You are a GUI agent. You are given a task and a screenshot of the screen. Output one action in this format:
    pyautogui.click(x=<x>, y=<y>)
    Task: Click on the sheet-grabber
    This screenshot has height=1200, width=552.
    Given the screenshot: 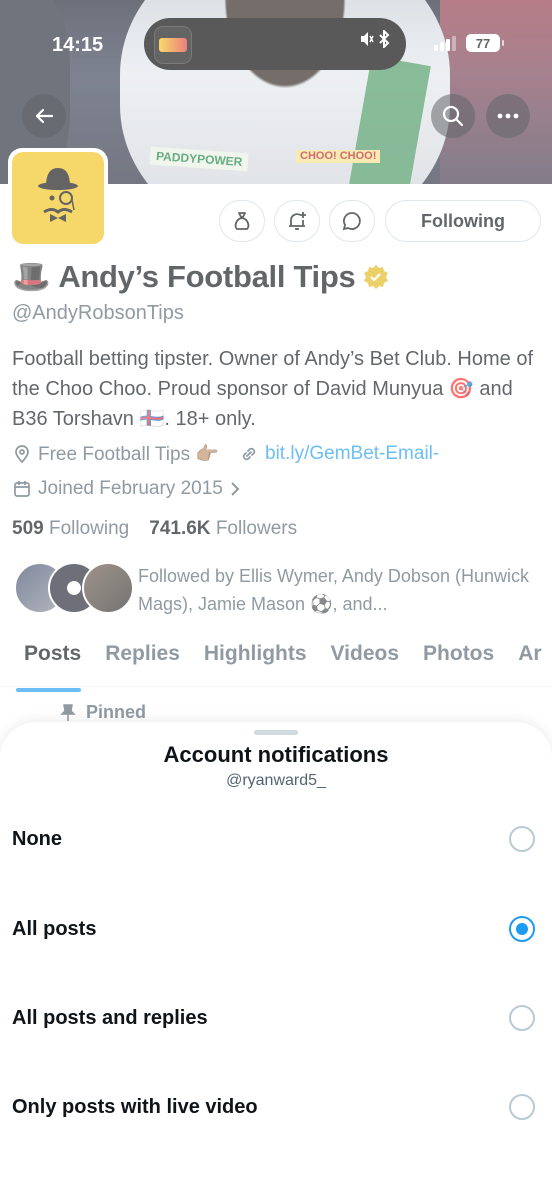 What is the action you would take?
    pyautogui.click(x=276, y=732)
    